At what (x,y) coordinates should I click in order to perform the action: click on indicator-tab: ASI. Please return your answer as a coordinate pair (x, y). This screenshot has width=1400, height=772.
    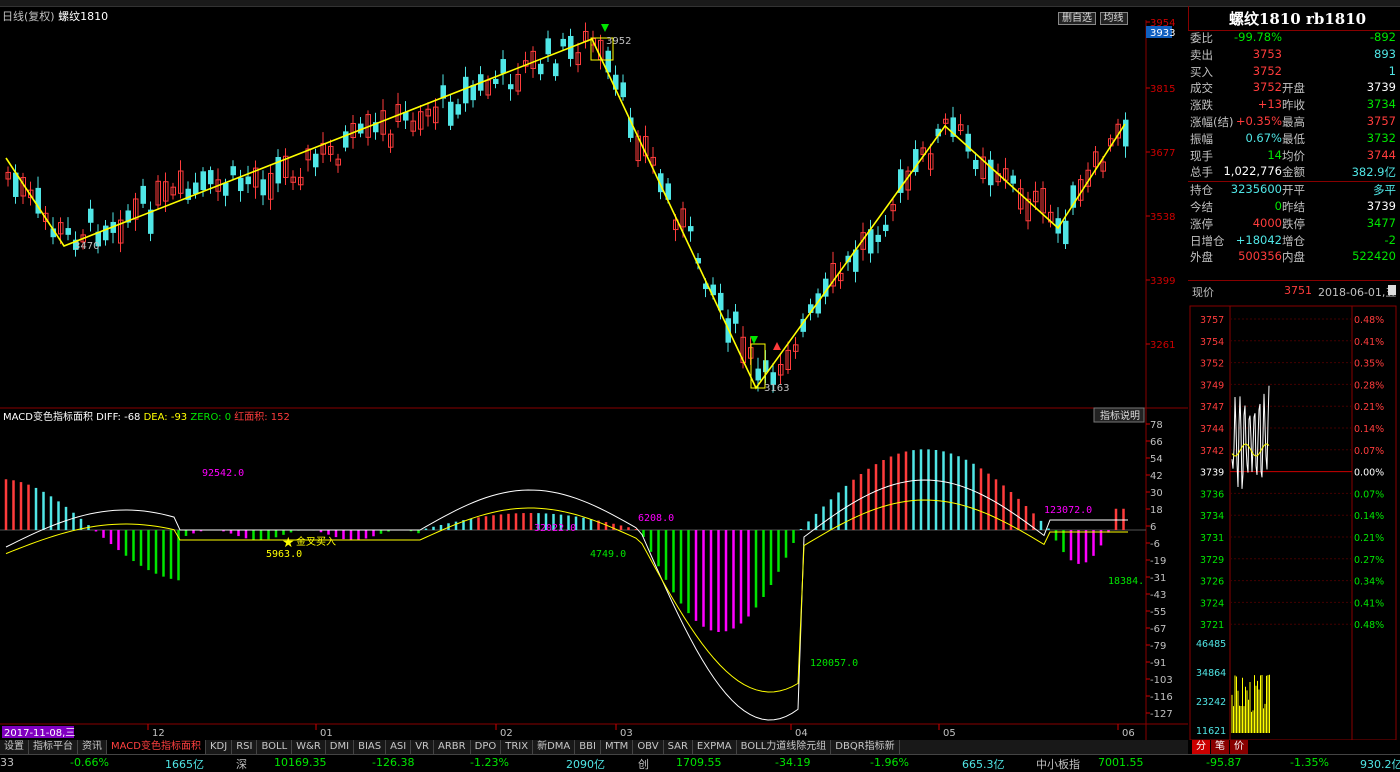
    Looking at the image, I should click on (399, 747).